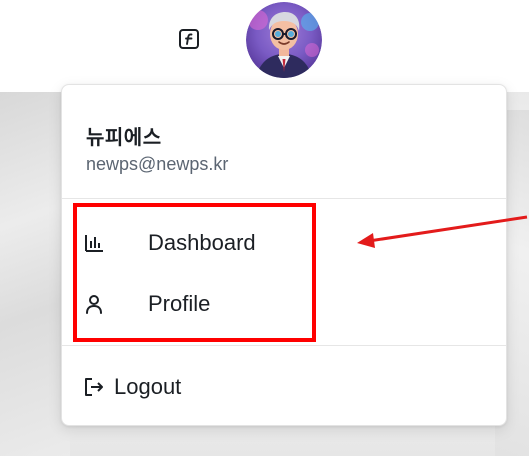  Describe the element at coordinates (94, 387) in the screenshot. I see `logout-icon` at that location.